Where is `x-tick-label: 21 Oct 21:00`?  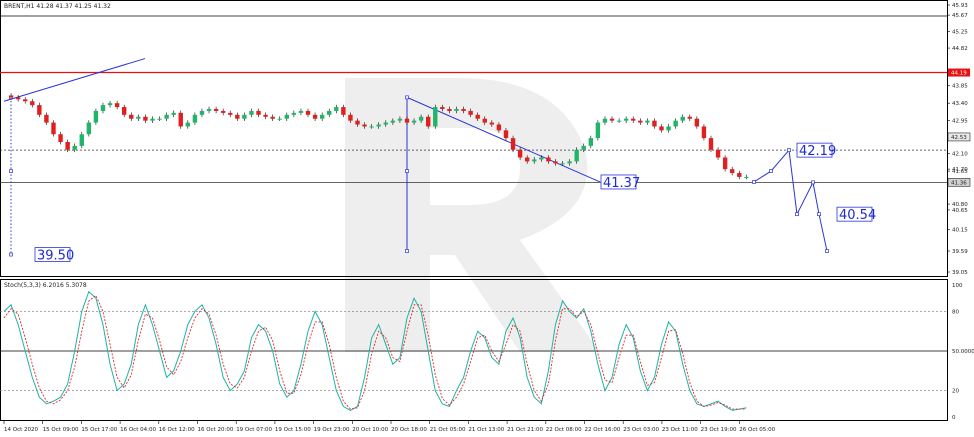 x-tick-label: 21 Oct 21:00 is located at coordinates (525, 430).